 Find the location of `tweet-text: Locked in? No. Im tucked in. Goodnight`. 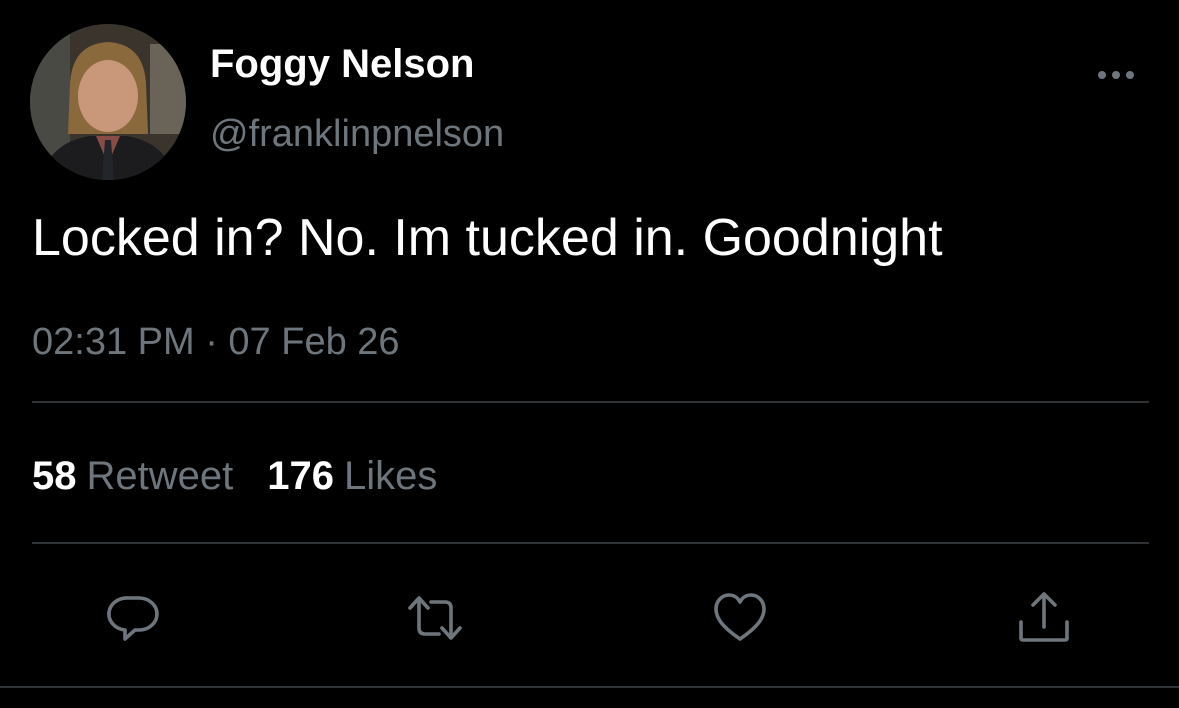

tweet-text: Locked in? No. Im tucked in. Goodnight is located at coordinates (487, 238).